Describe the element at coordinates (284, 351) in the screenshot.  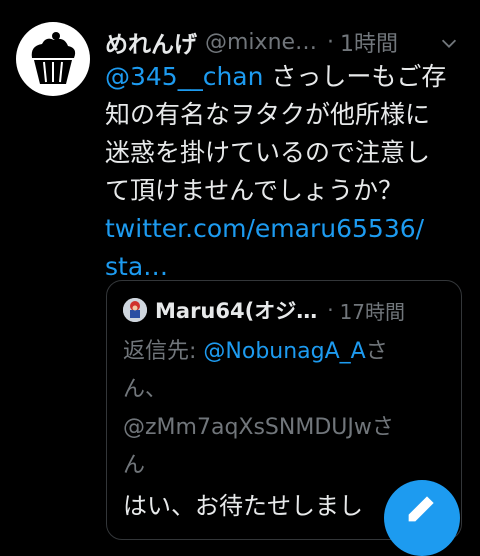
I see `reply-mention: @NobunagA_A` at that location.